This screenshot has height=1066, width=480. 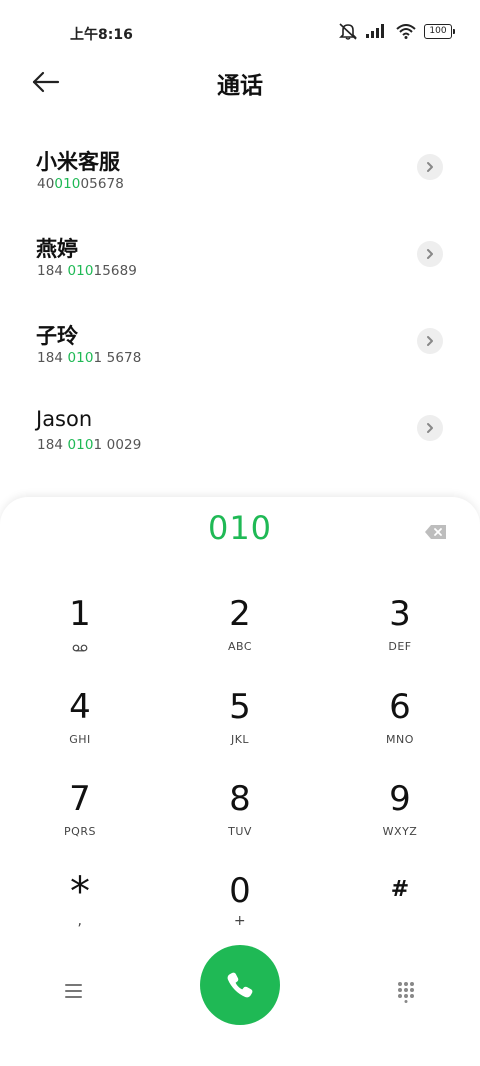 I want to click on key-digit: 5, so click(x=240, y=707).